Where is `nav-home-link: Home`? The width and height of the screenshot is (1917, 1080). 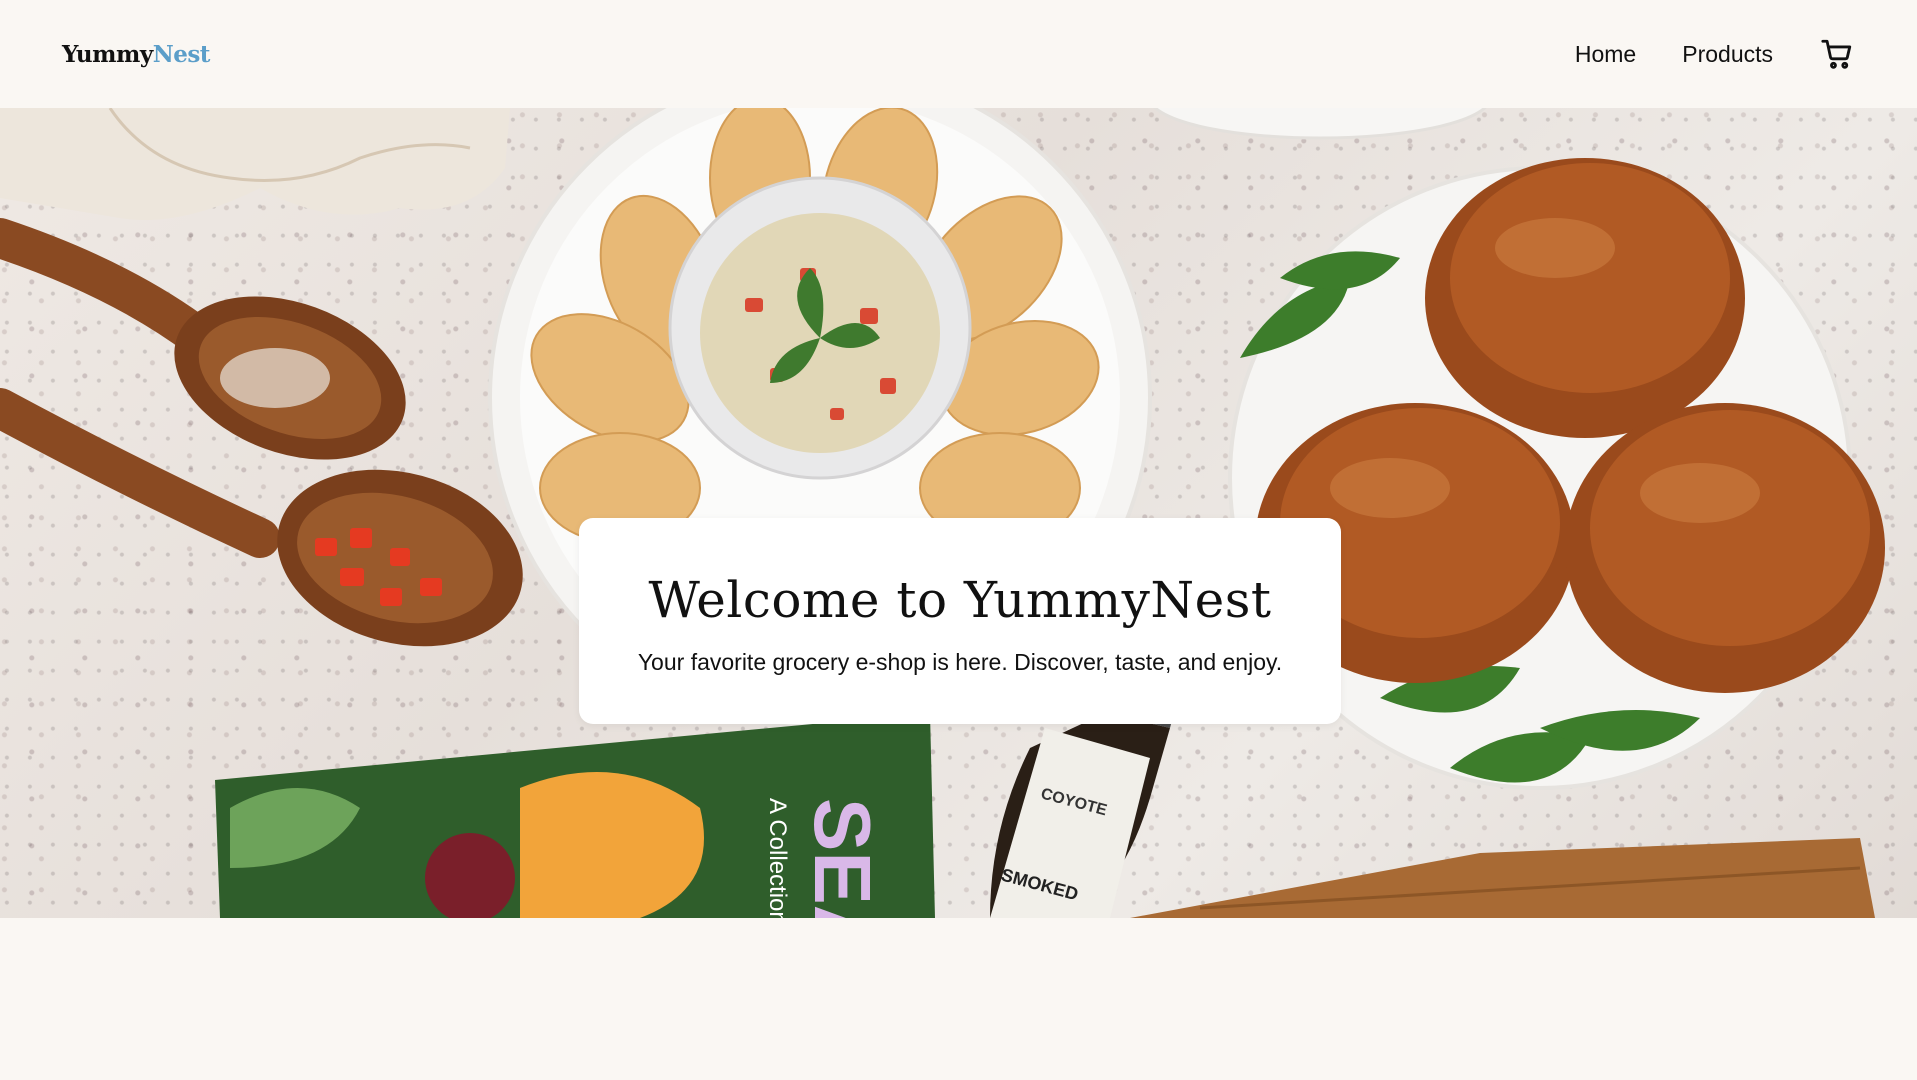
nav-home-link: Home is located at coordinates (1605, 54).